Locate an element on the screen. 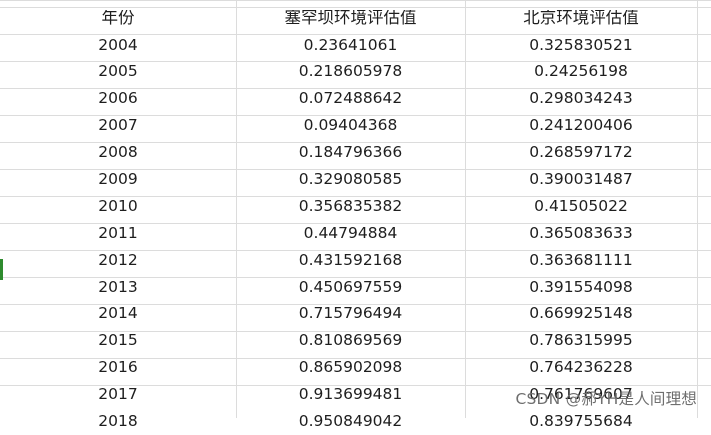 Image resolution: width=711 pixels, height=435 pixels. cell-saihanba-value: 0.810869569 is located at coordinates (350, 341).